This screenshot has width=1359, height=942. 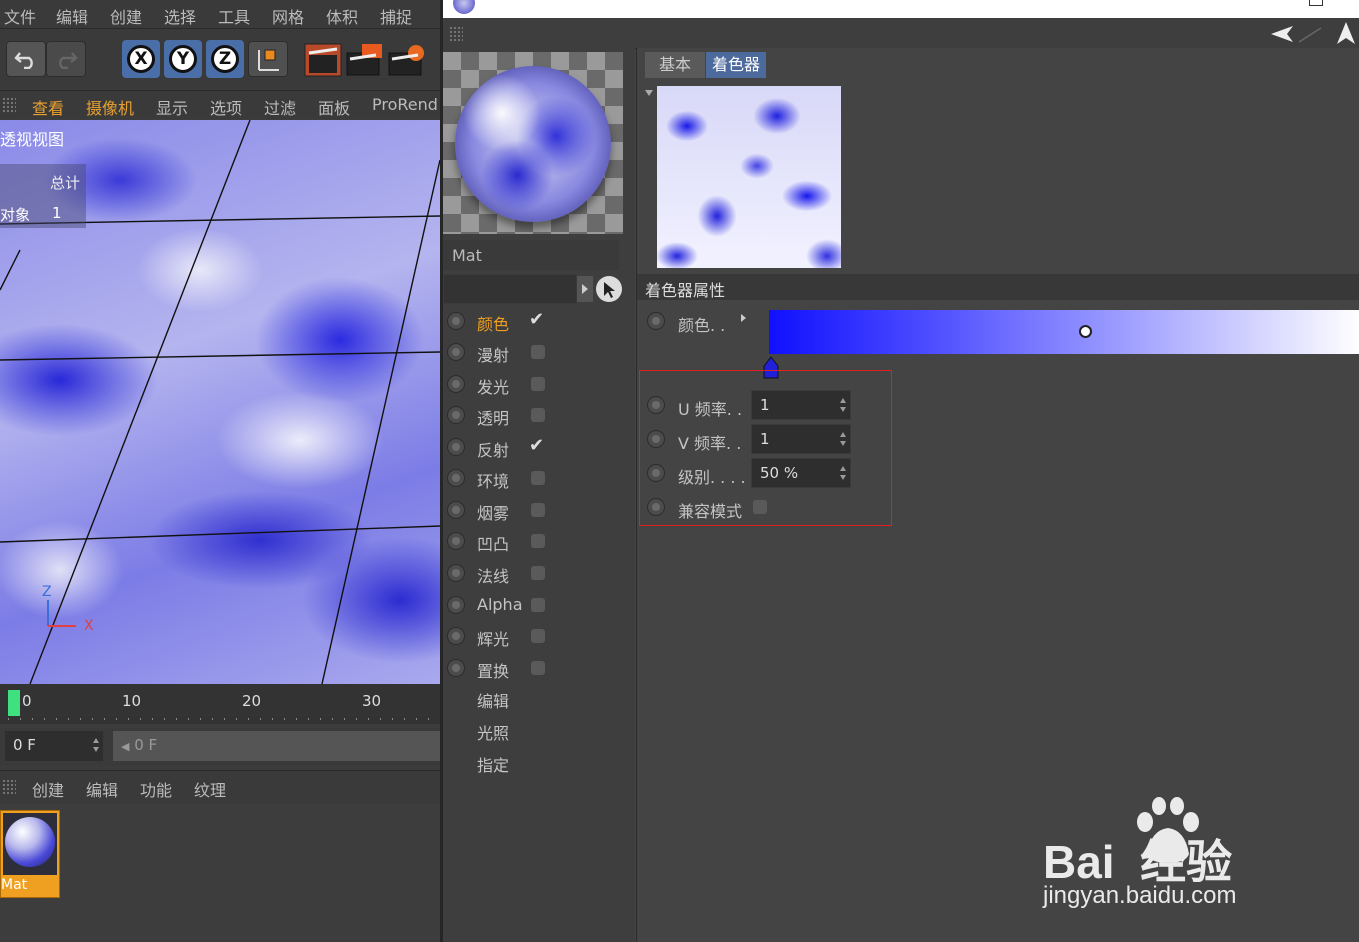 I want to click on undo-button, so click(x=26, y=59).